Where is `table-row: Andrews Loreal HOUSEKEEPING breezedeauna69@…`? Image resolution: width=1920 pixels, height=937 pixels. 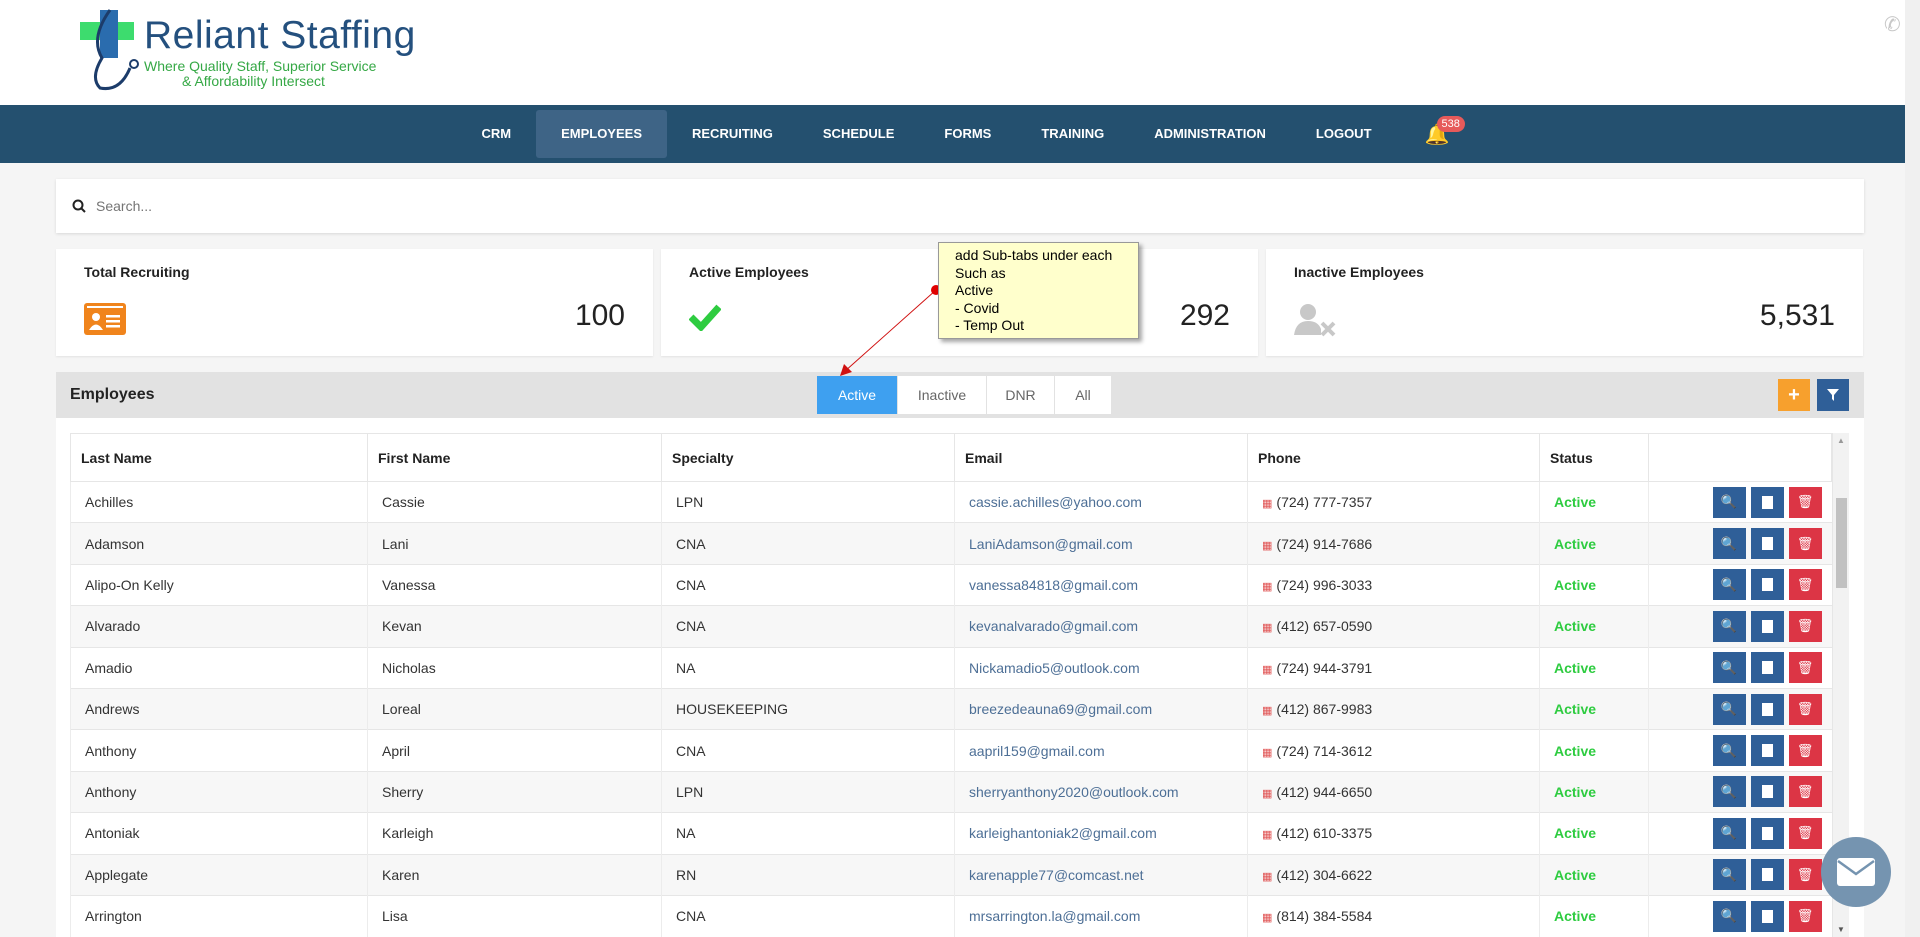
table-row: Andrews Loreal HOUSEKEEPING breezedeauna69@… is located at coordinates (951, 708).